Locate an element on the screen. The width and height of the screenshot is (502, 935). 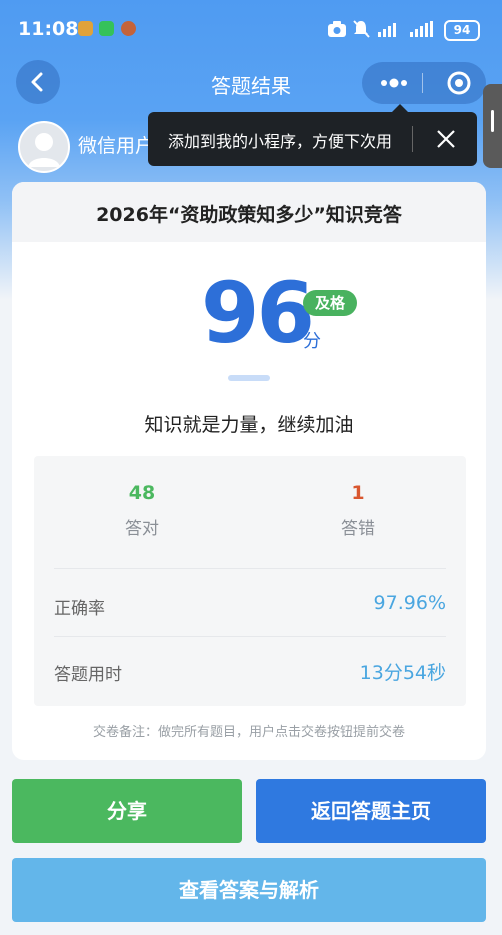
score-underline is located at coordinates (249, 378).